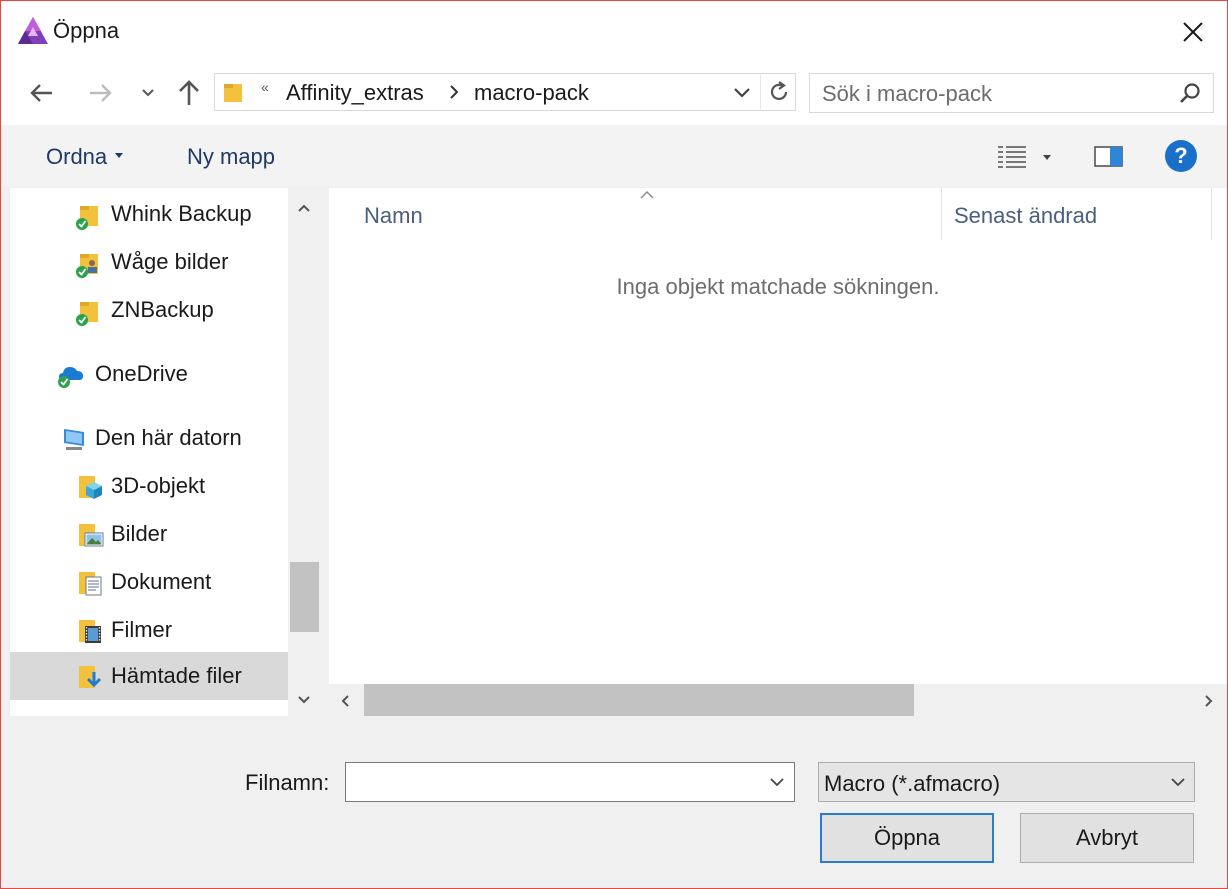  Describe the element at coordinates (1047, 158) in the screenshot. I see `view-options-caret-icon` at that location.